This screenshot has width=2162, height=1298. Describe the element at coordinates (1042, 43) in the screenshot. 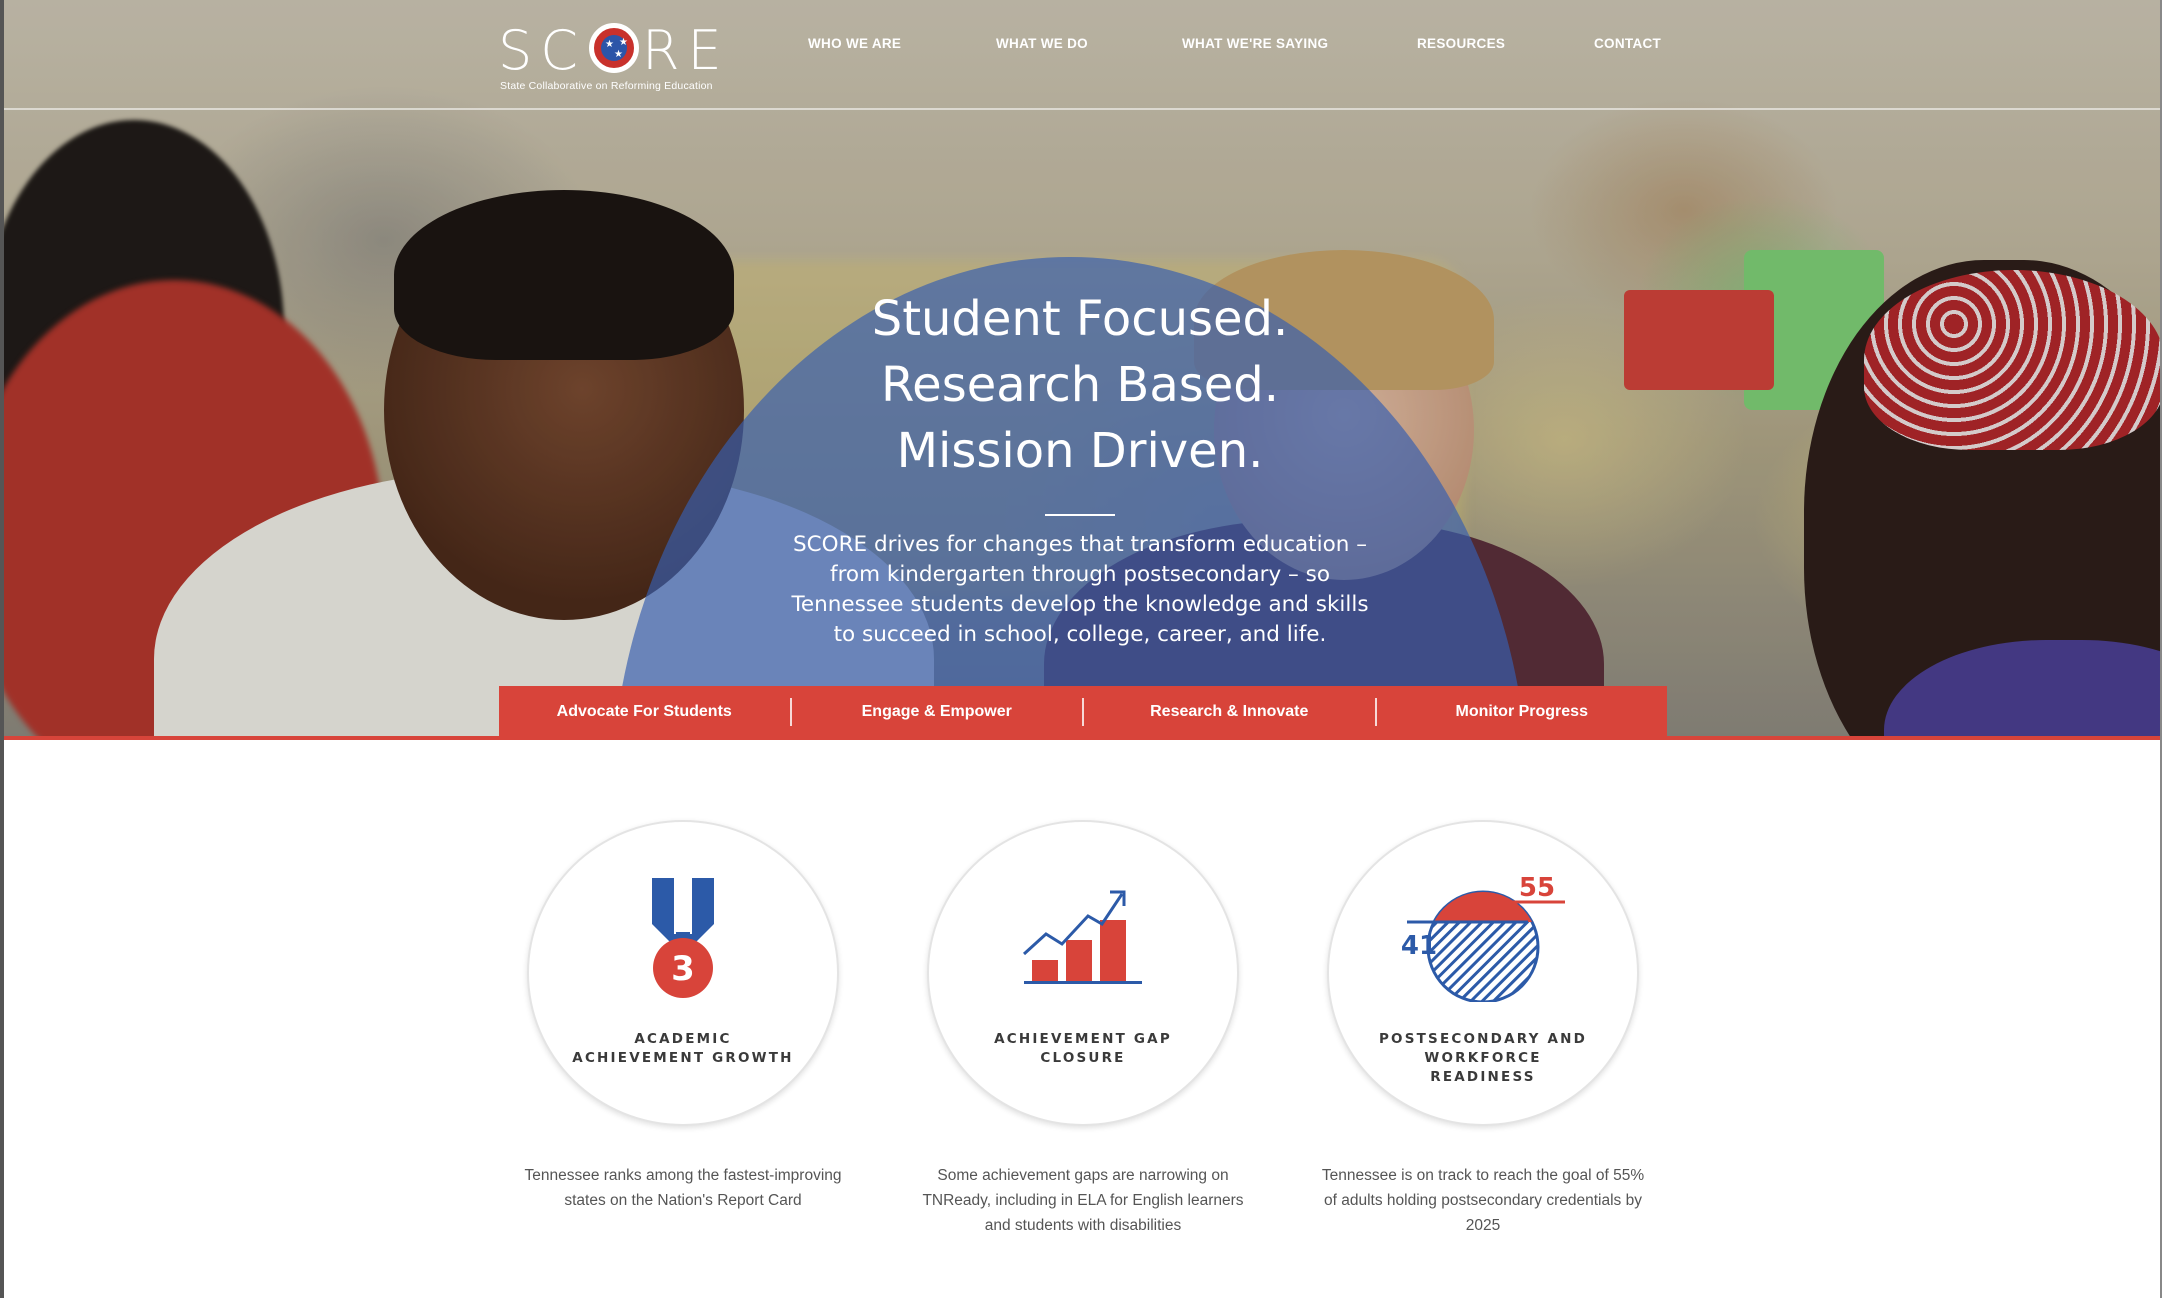

I see `nav-what-we-do: WHAT WE DO` at that location.